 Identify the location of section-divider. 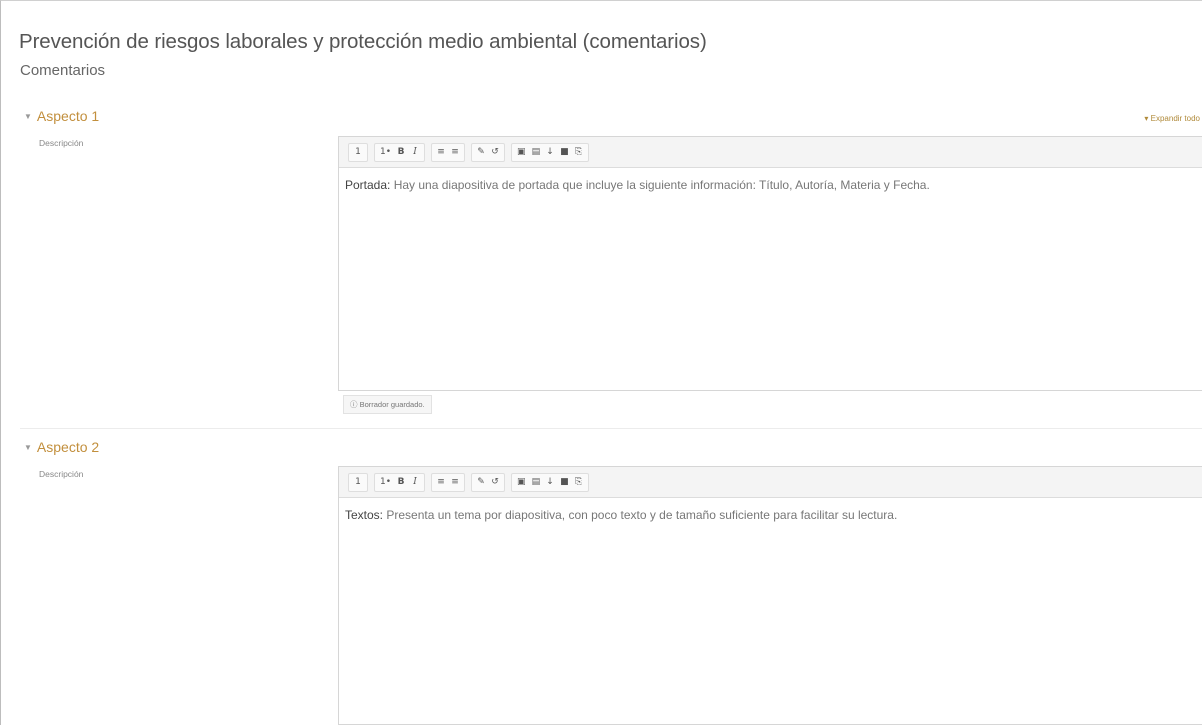
(611, 428).